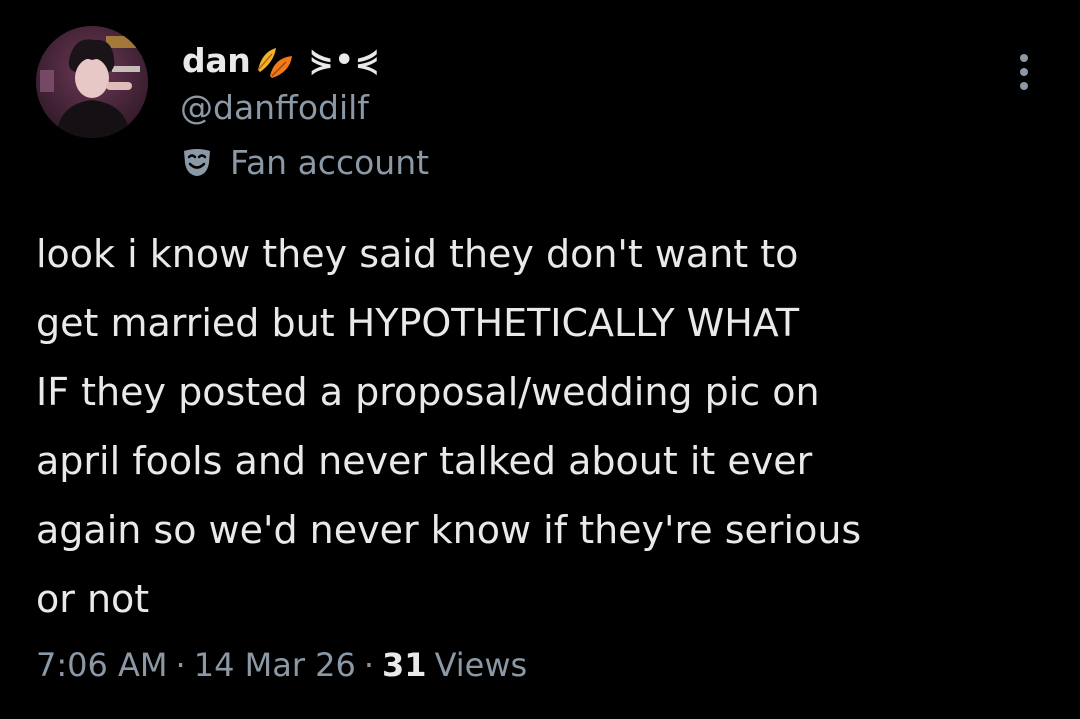  Describe the element at coordinates (216, 60) in the screenshot. I see `author-display-name: dan` at that location.